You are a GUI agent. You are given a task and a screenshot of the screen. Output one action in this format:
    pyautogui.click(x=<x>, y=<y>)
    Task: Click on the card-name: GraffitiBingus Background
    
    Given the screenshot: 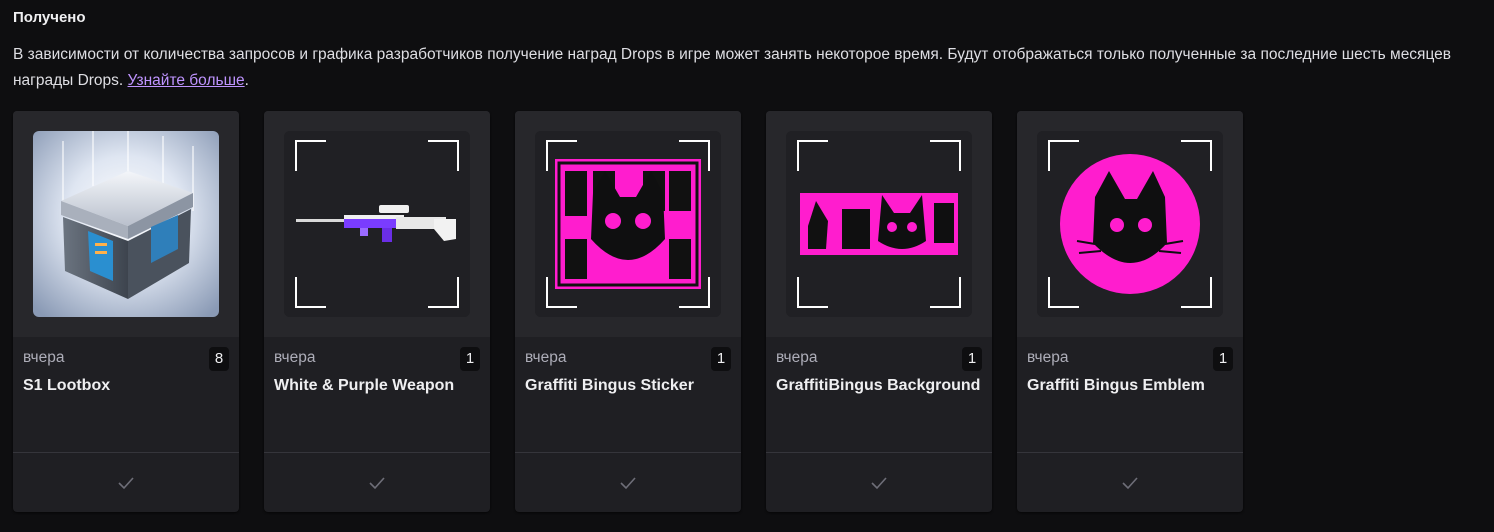 What is the action you would take?
    pyautogui.click(x=878, y=385)
    